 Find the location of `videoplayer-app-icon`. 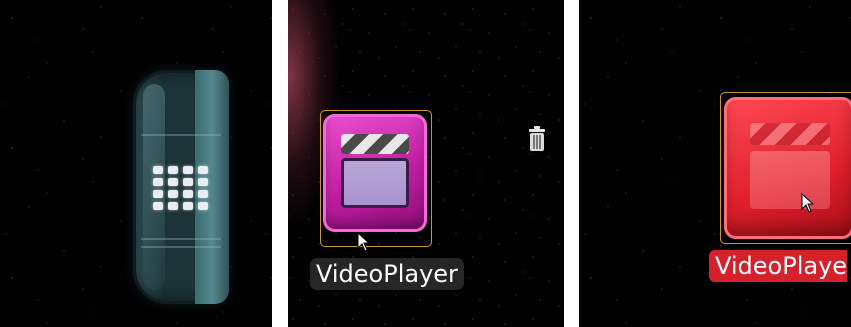

videoplayer-app-icon is located at coordinates (375, 173).